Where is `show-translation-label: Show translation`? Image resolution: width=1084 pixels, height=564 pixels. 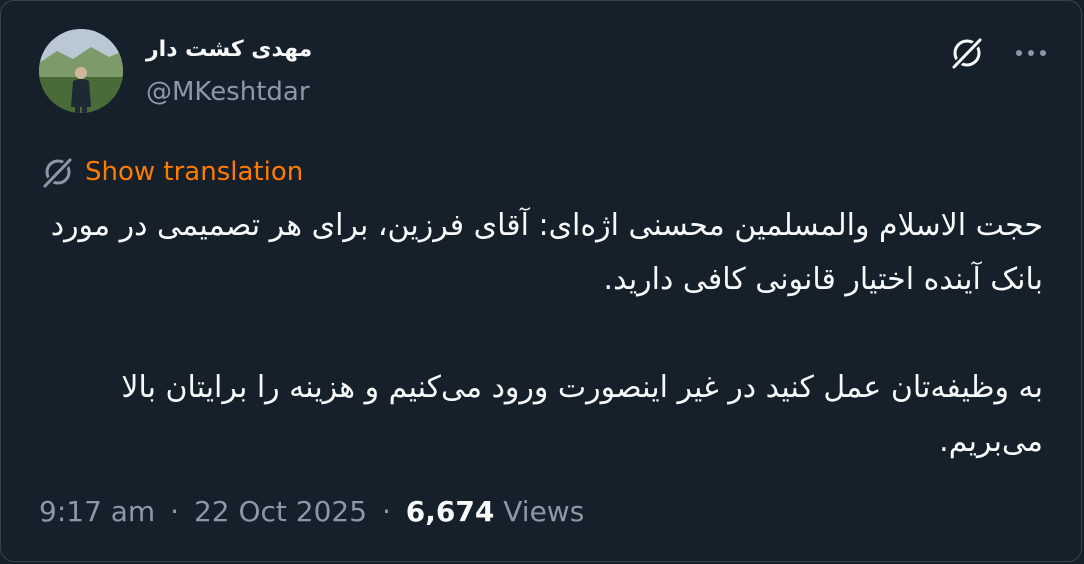
show-translation-label: Show translation is located at coordinates (194, 172).